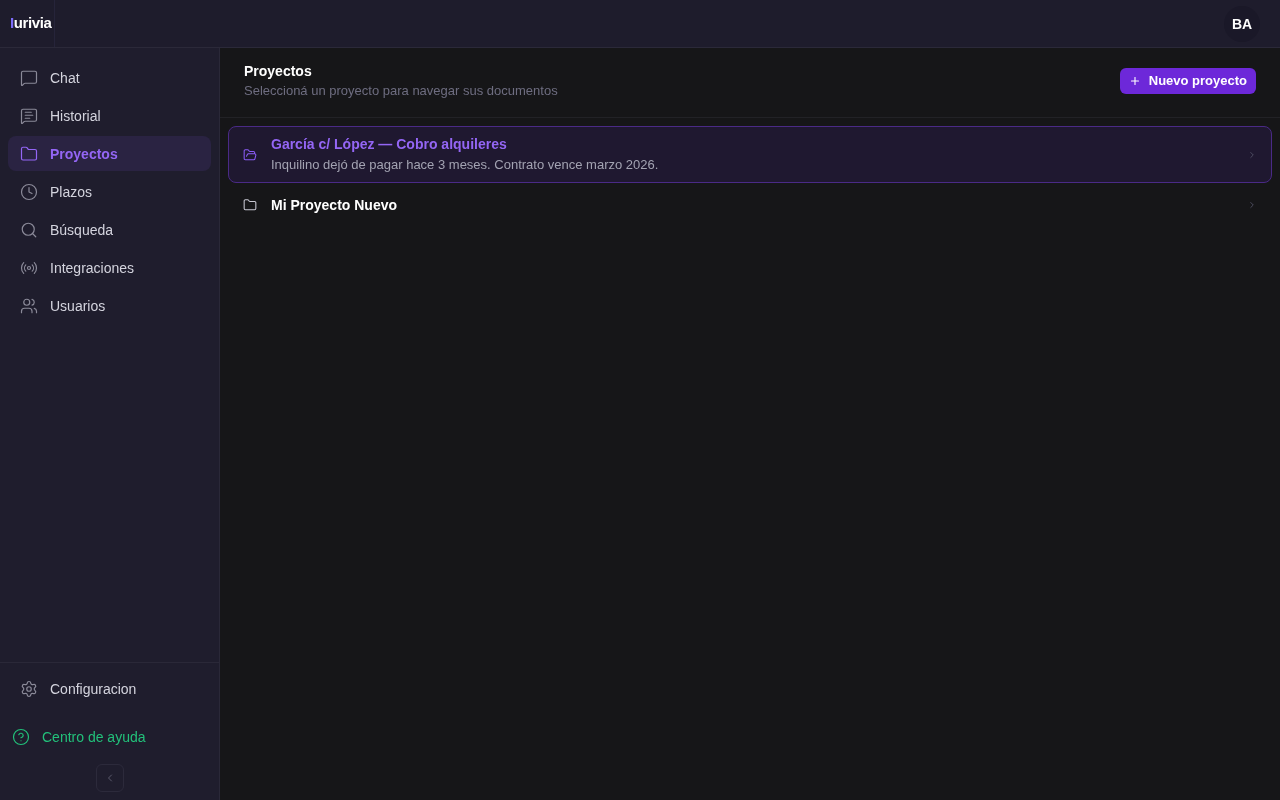 This screenshot has width=1280, height=800. What do you see at coordinates (278, 71) in the screenshot?
I see `page-title: Proyectos` at bounding box center [278, 71].